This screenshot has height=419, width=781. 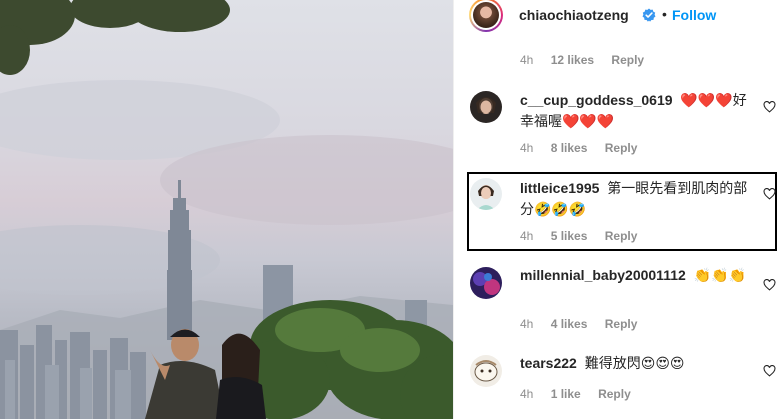 What do you see at coordinates (596, 100) in the screenshot?
I see `commenter-username: c__cup_goddess_0619` at bounding box center [596, 100].